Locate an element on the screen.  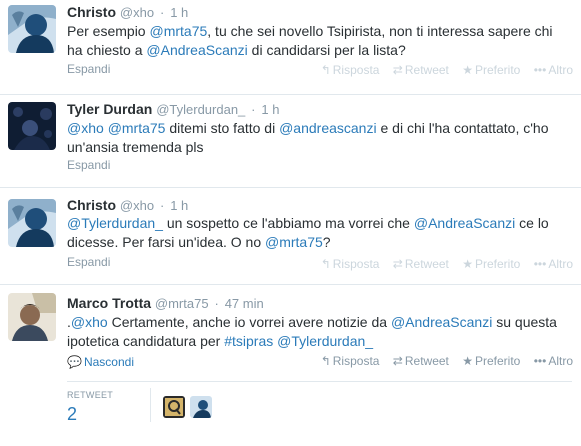
retweet-count: 2 is located at coordinates (72, 414).